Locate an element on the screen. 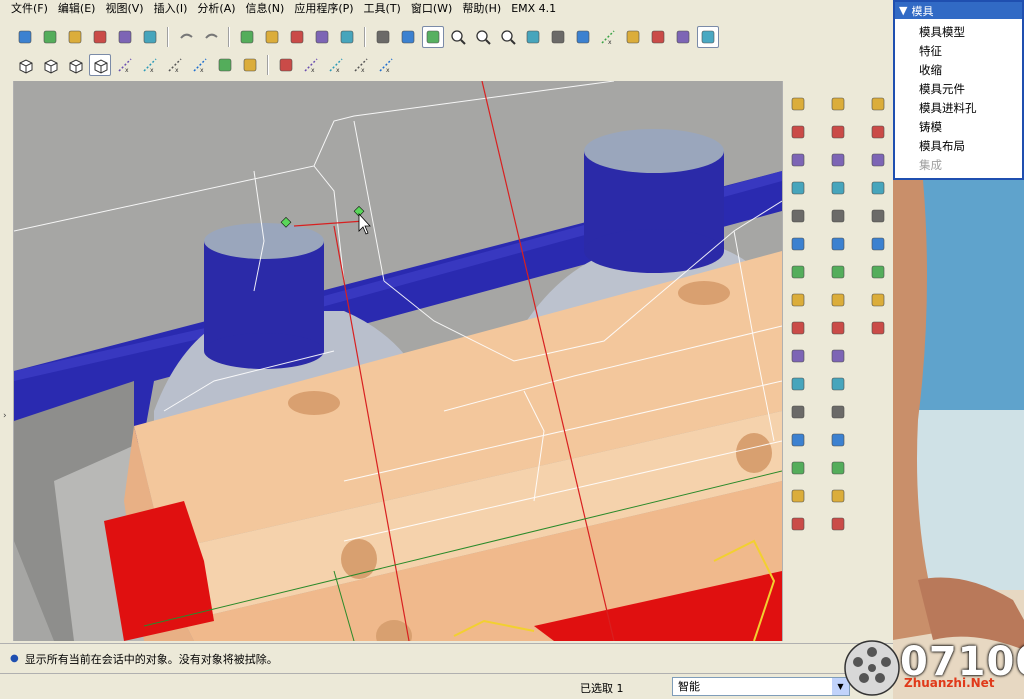  session-folder-icon is located at coordinates (25, 37).